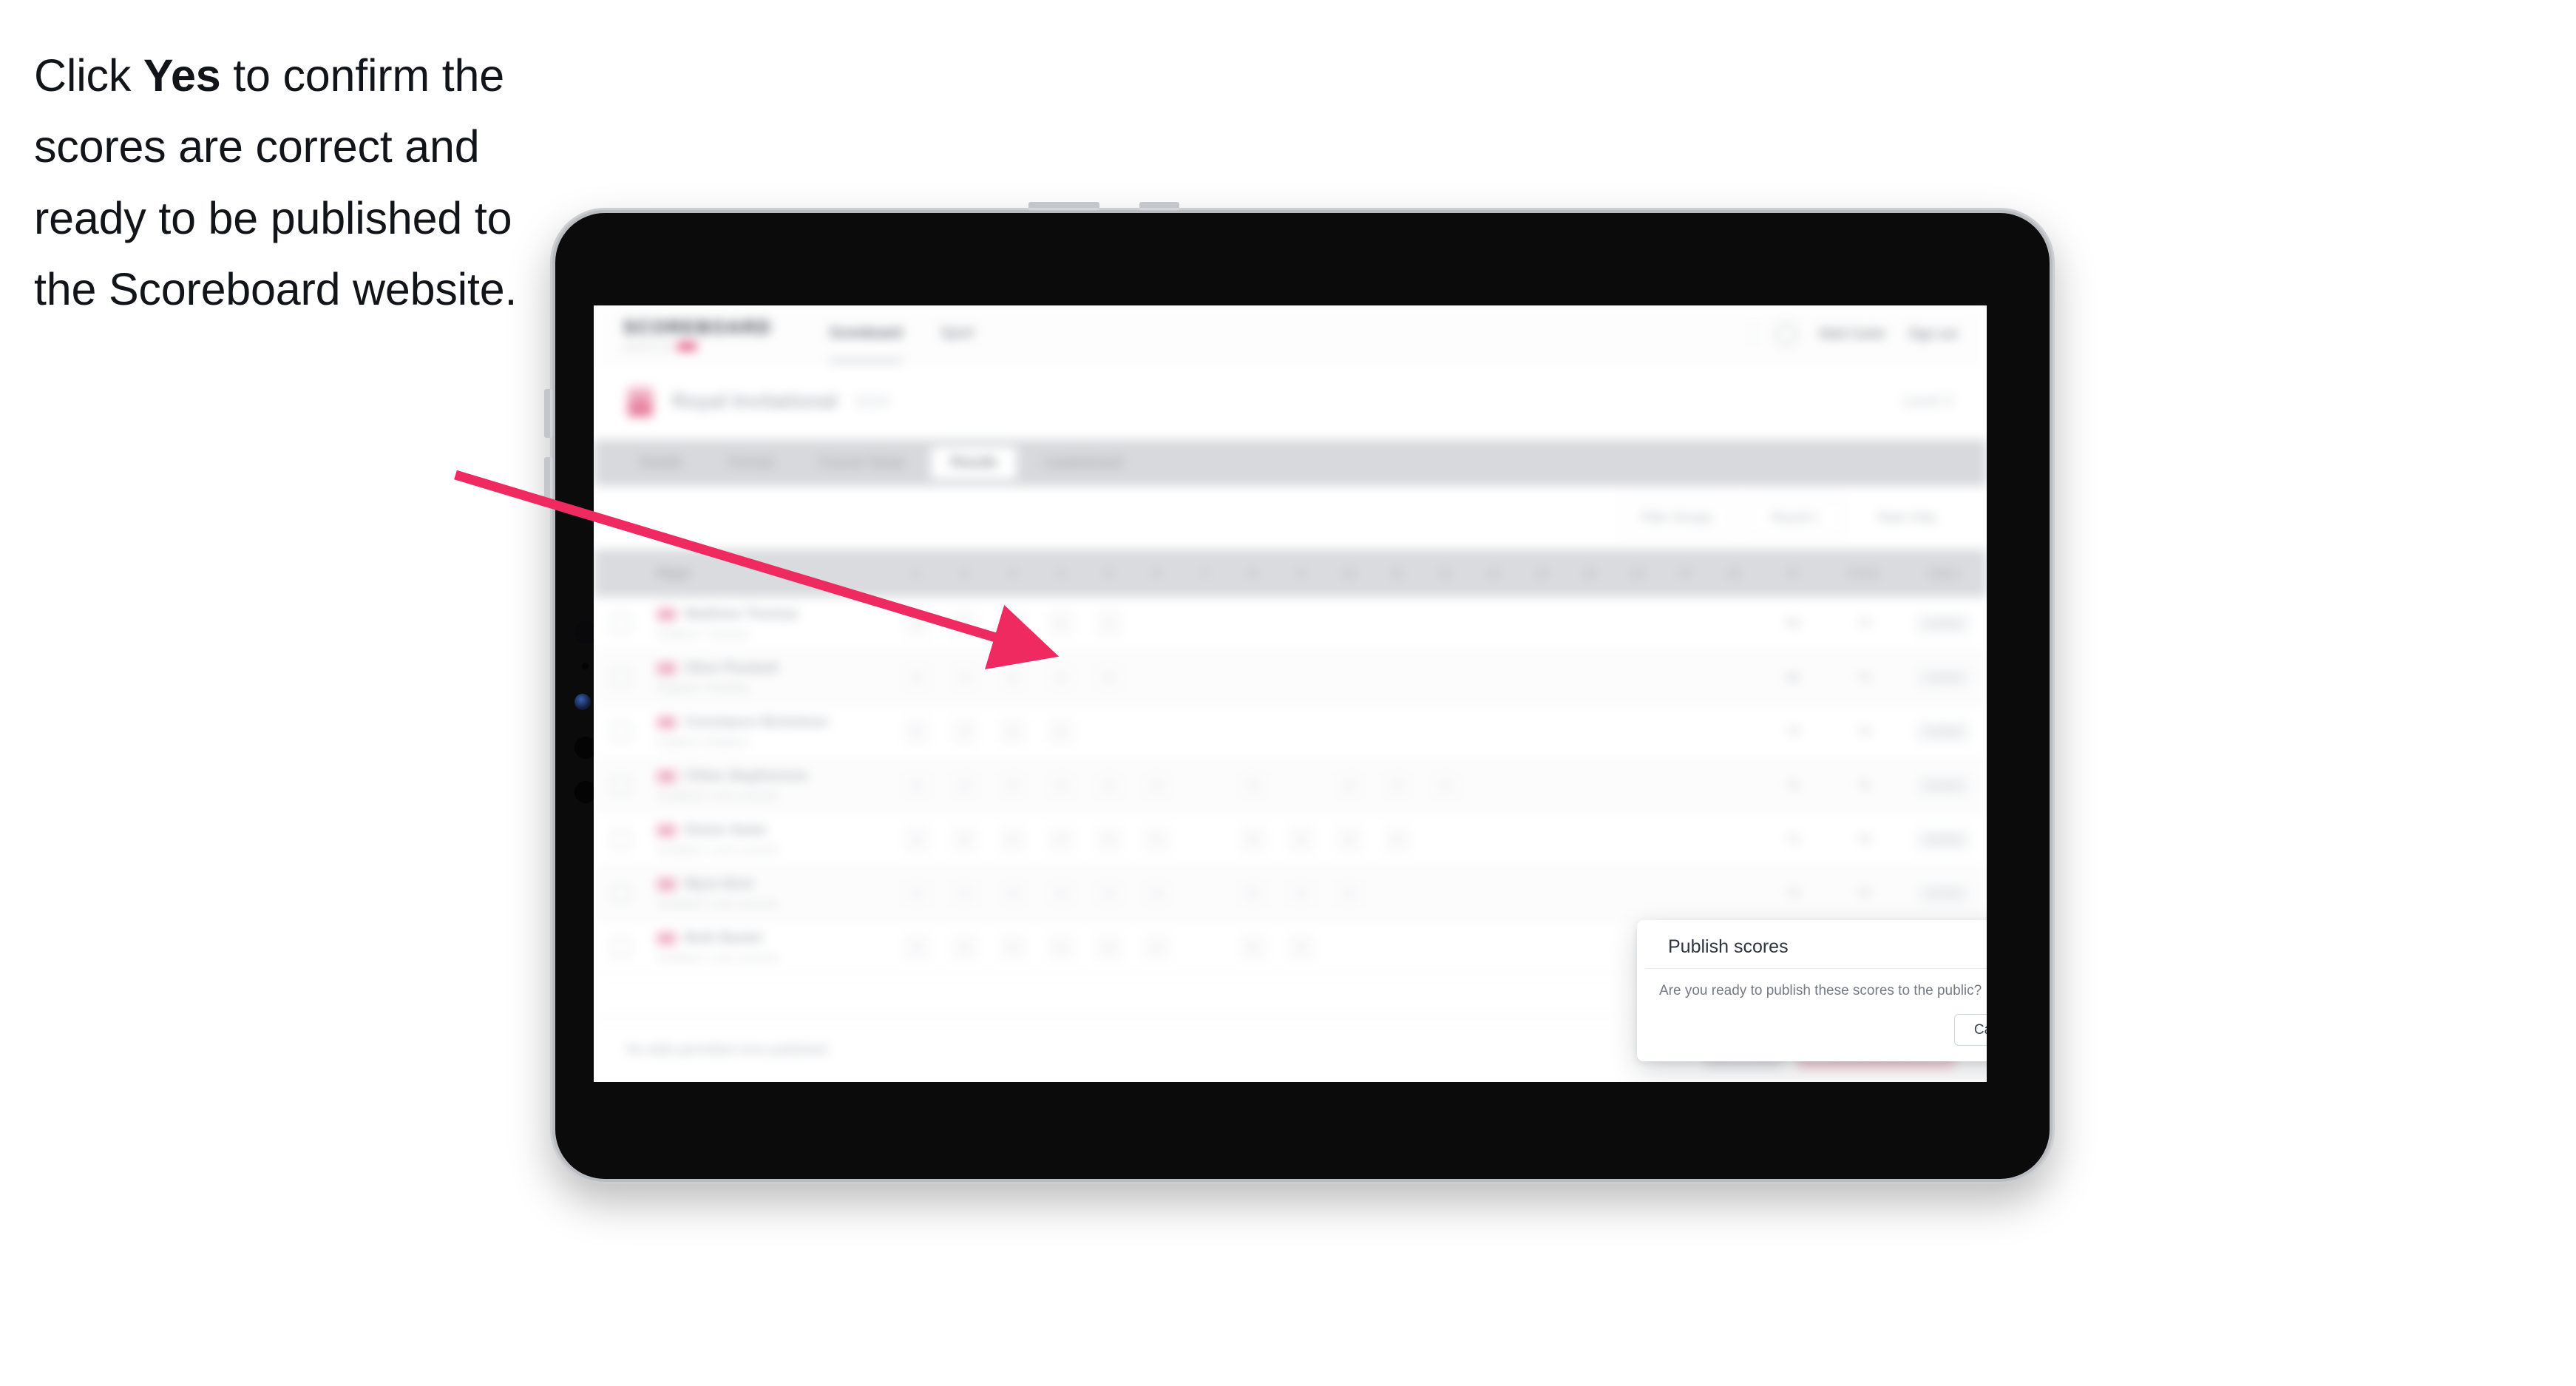 This screenshot has width=2576, height=1386. I want to click on volume-button-up, so click(1063, 206).